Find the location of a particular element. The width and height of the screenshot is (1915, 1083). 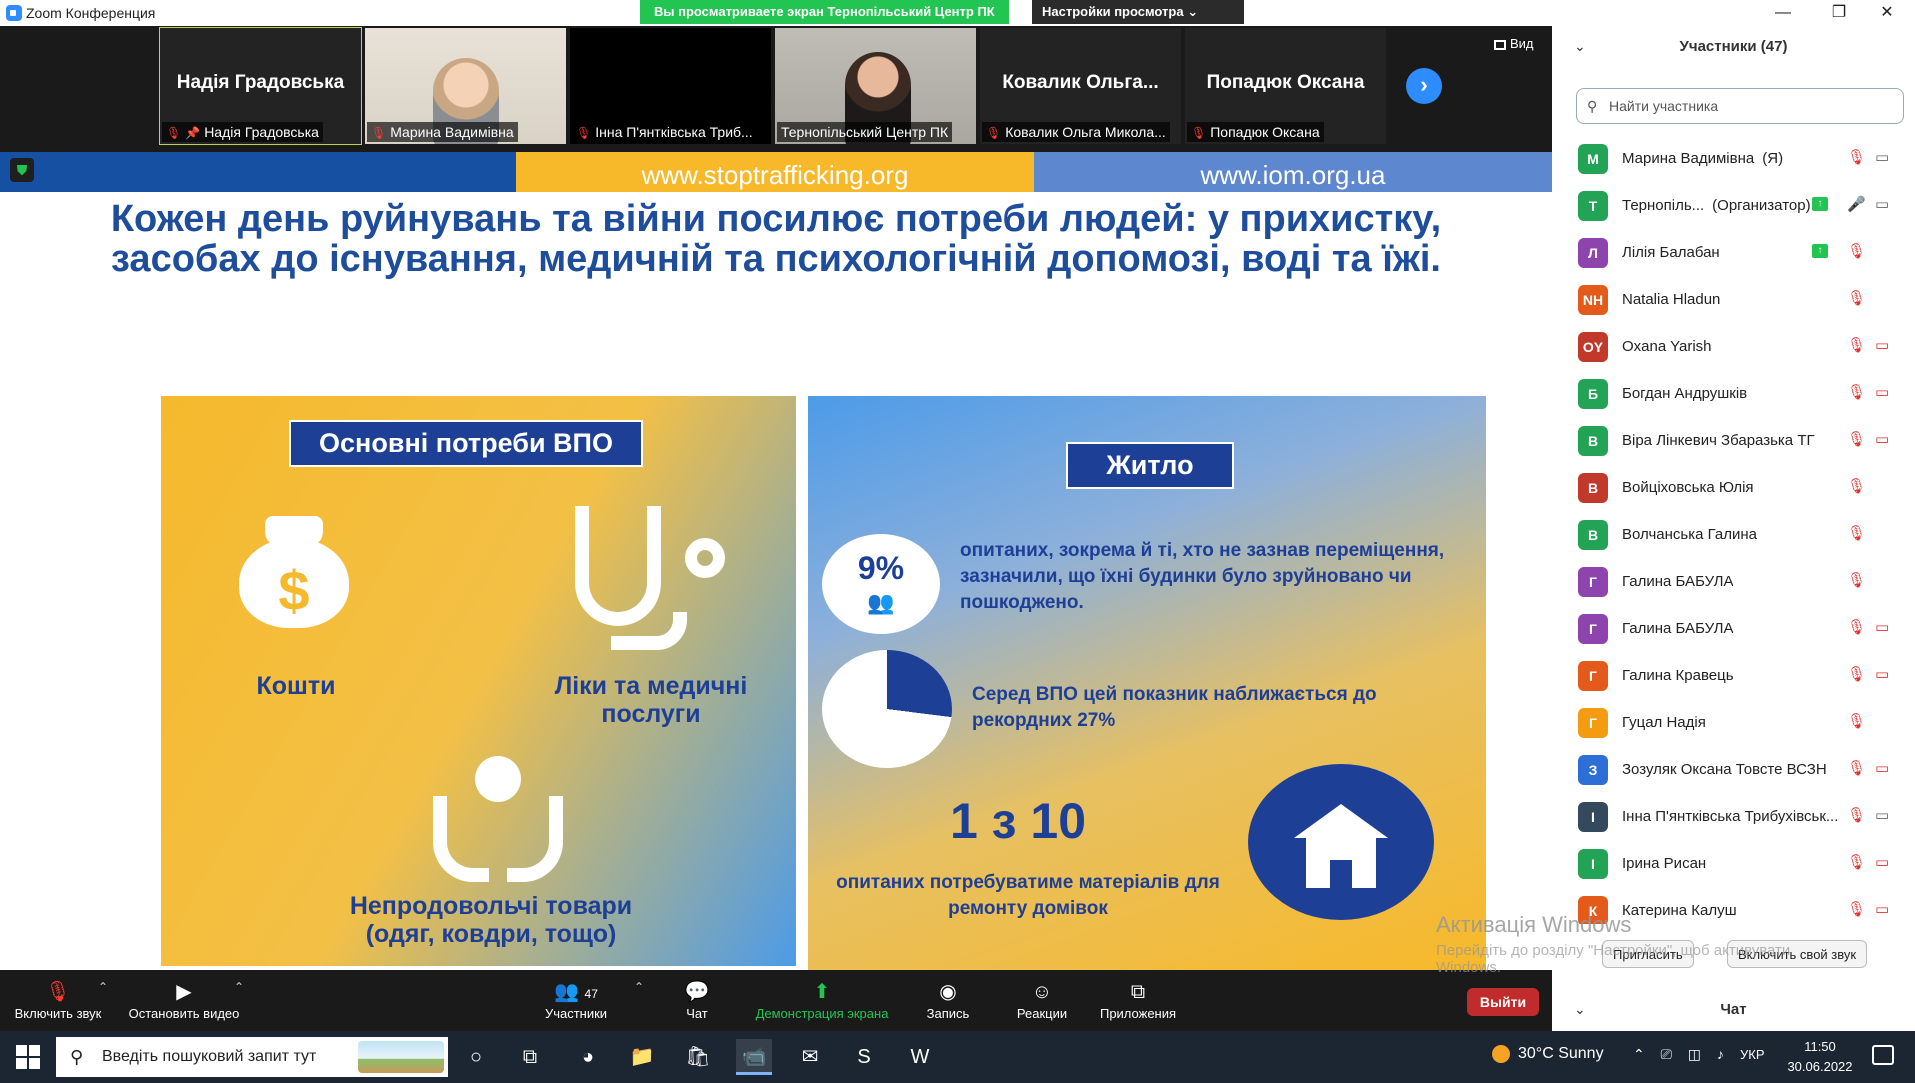

reactions-icon: ☺ is located at coordinates (1042, 992).